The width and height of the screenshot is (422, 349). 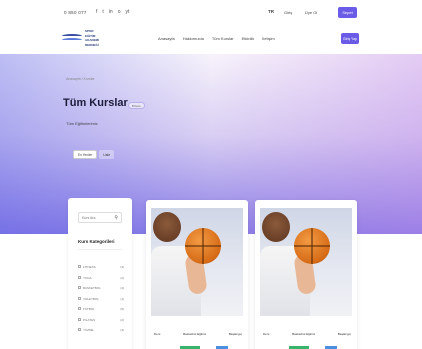 What do you see at coordinates (136, 105) in the screenshot?
I see `course-count-badge: 8 Kurs` at bounding box center [136, 105].